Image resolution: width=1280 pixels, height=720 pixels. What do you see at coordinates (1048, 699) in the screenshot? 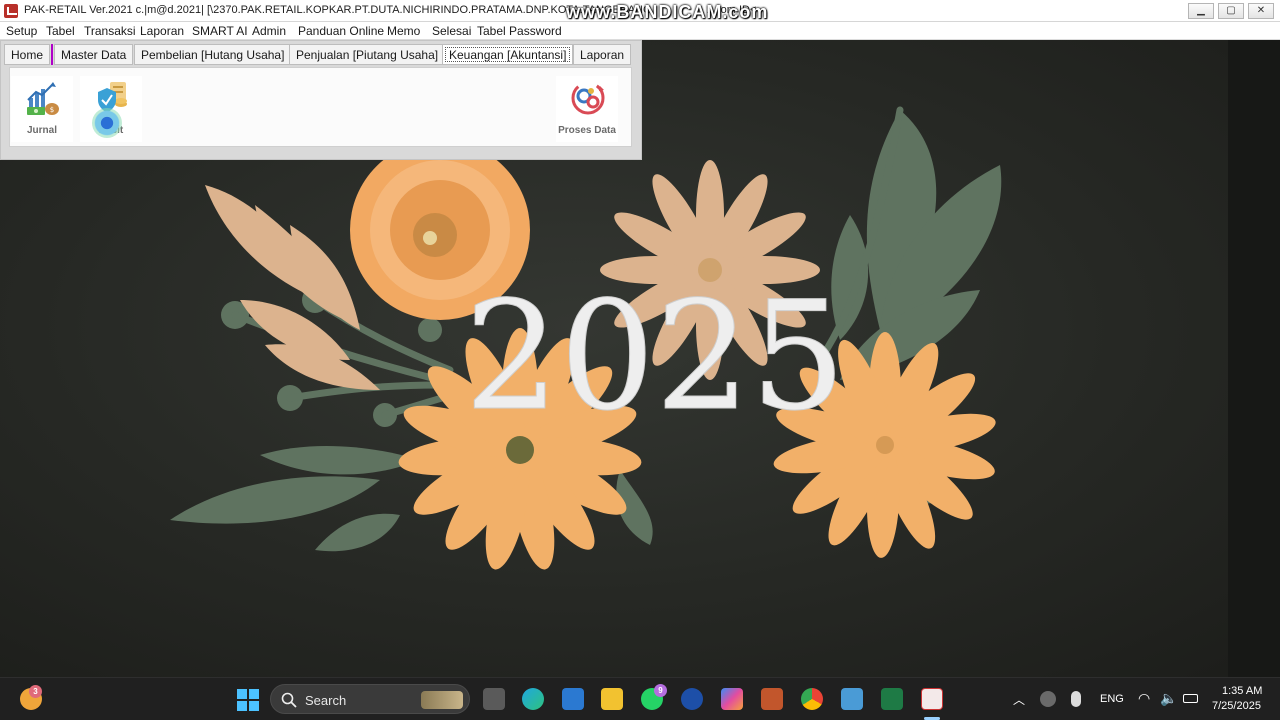
I see `onedrive-icon` at bounding box center [1048, 699].